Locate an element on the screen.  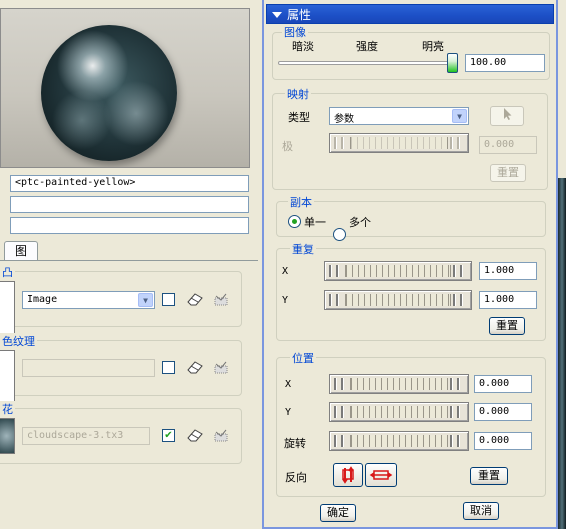
position-x-thumbwheel is located at coordinates (399, 384).